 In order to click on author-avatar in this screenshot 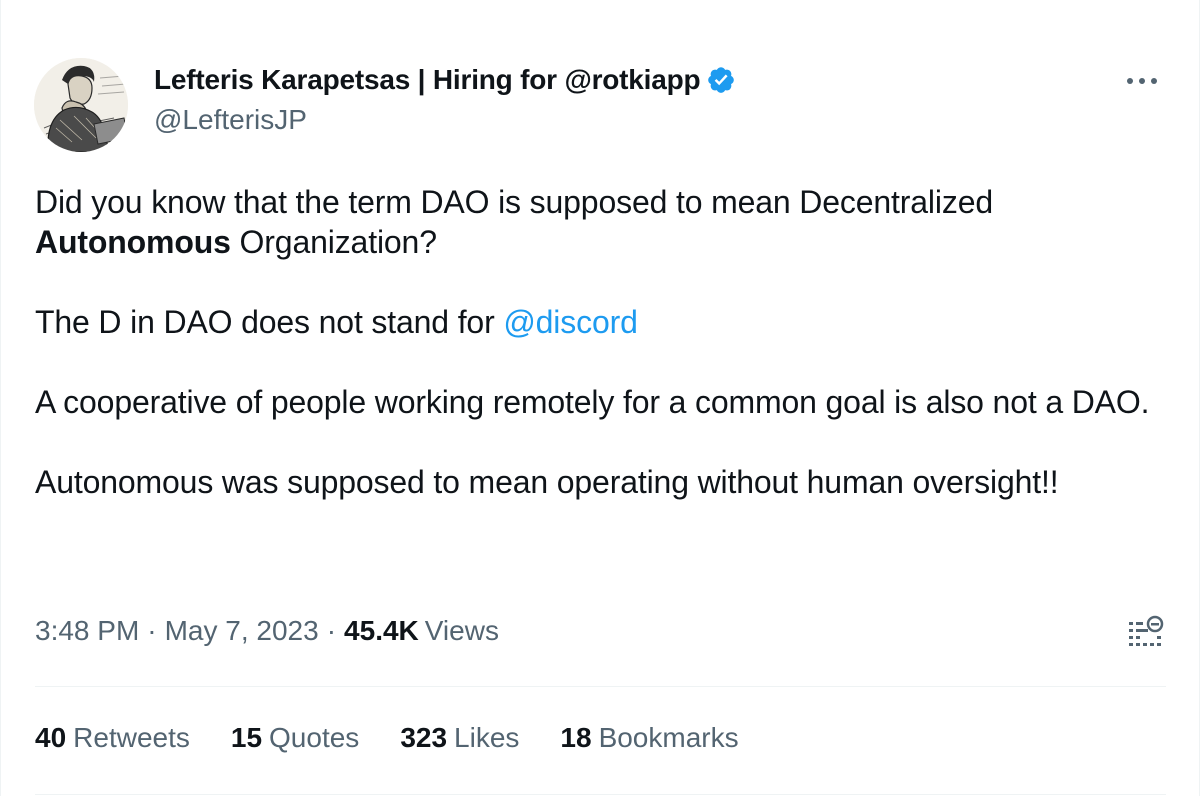, I will do `click(81, 105)`.